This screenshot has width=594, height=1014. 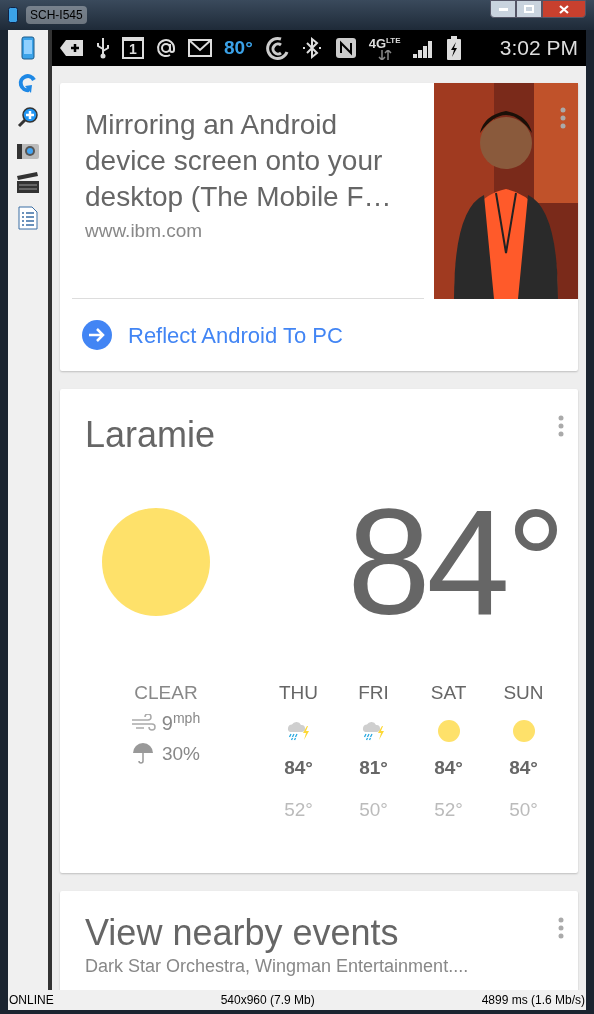 What do you see at coordinates (143, 722) in the screenshot?
I see `wind-icon` at bounding box center [143, 722].